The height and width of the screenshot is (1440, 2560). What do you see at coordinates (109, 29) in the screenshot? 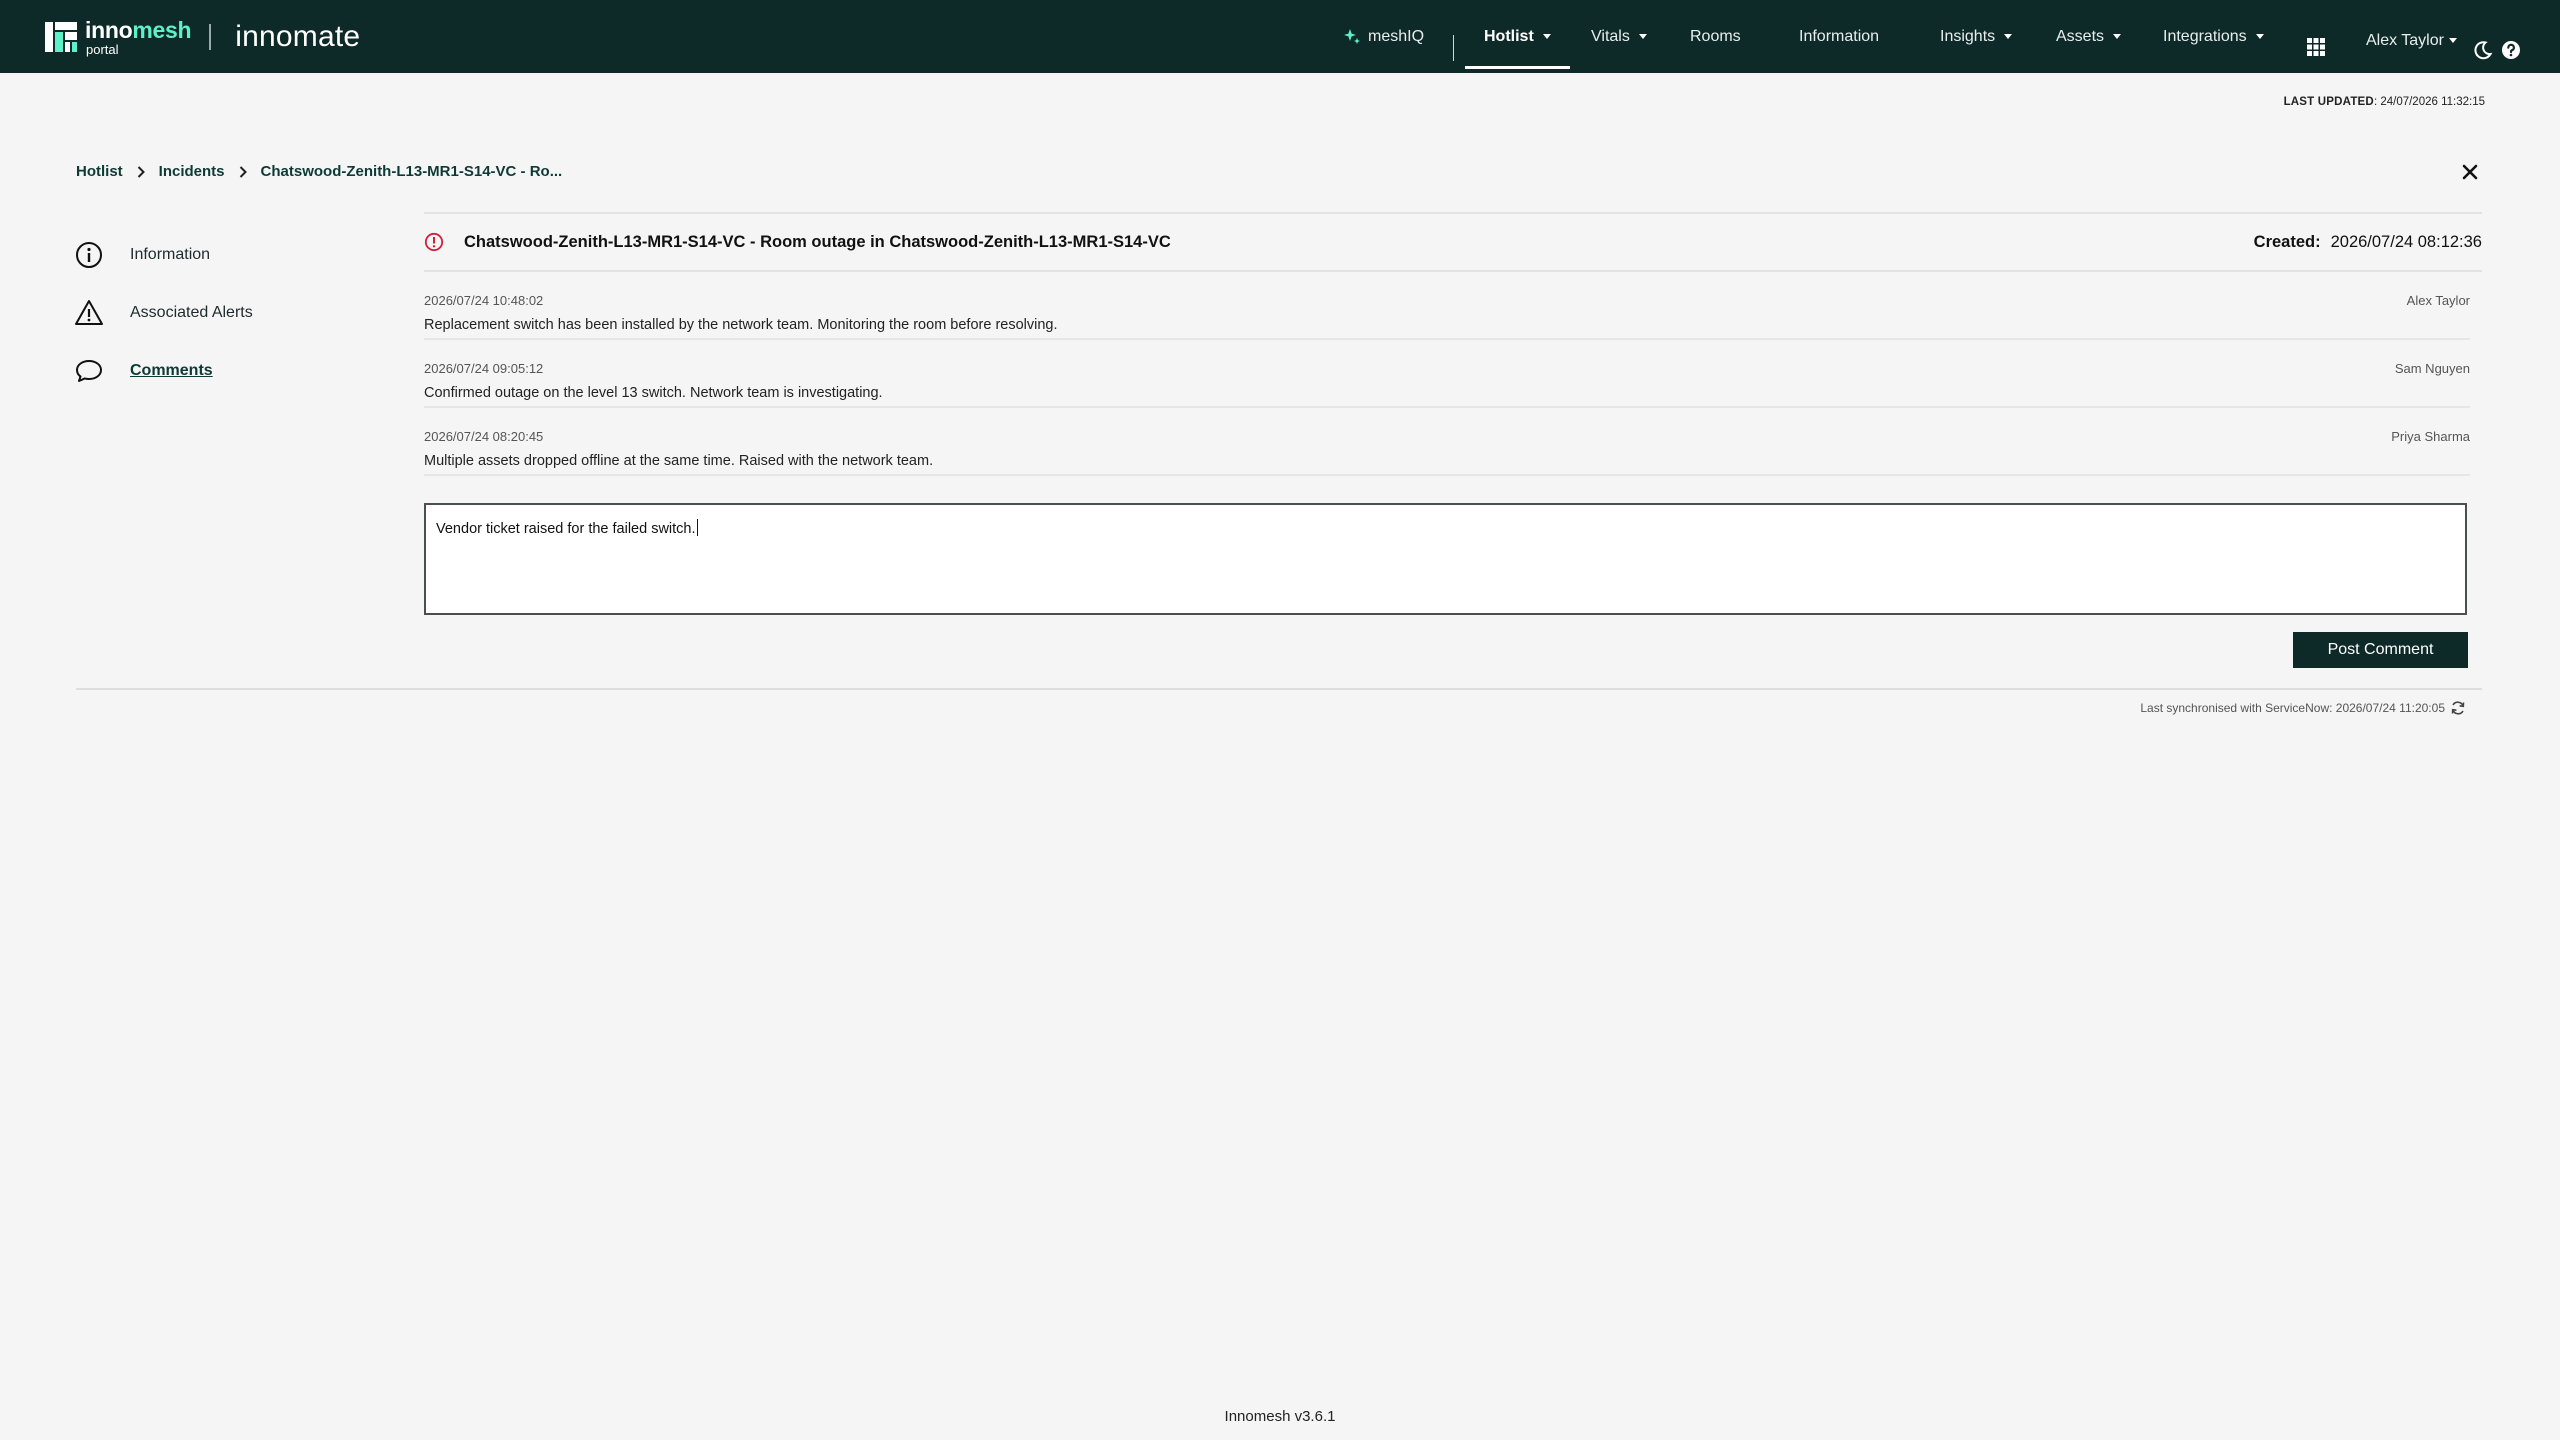
I see `brand-name-prefix: inno` at bounding box center [109, 29].